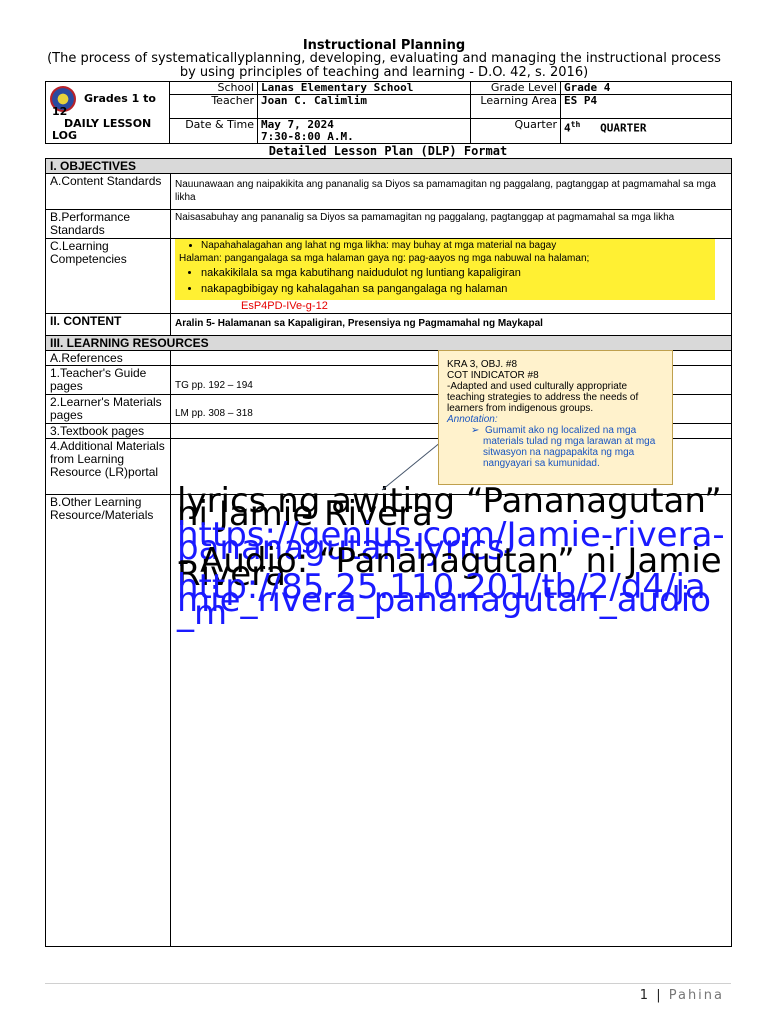 Image resolution: width=768 pixels, height=1024 pixels. What do you see at coordinates (493, 375) in the screenshot?
I see `callout-indicator: COT INDICATOR #8` at bounding box center [493, 375].